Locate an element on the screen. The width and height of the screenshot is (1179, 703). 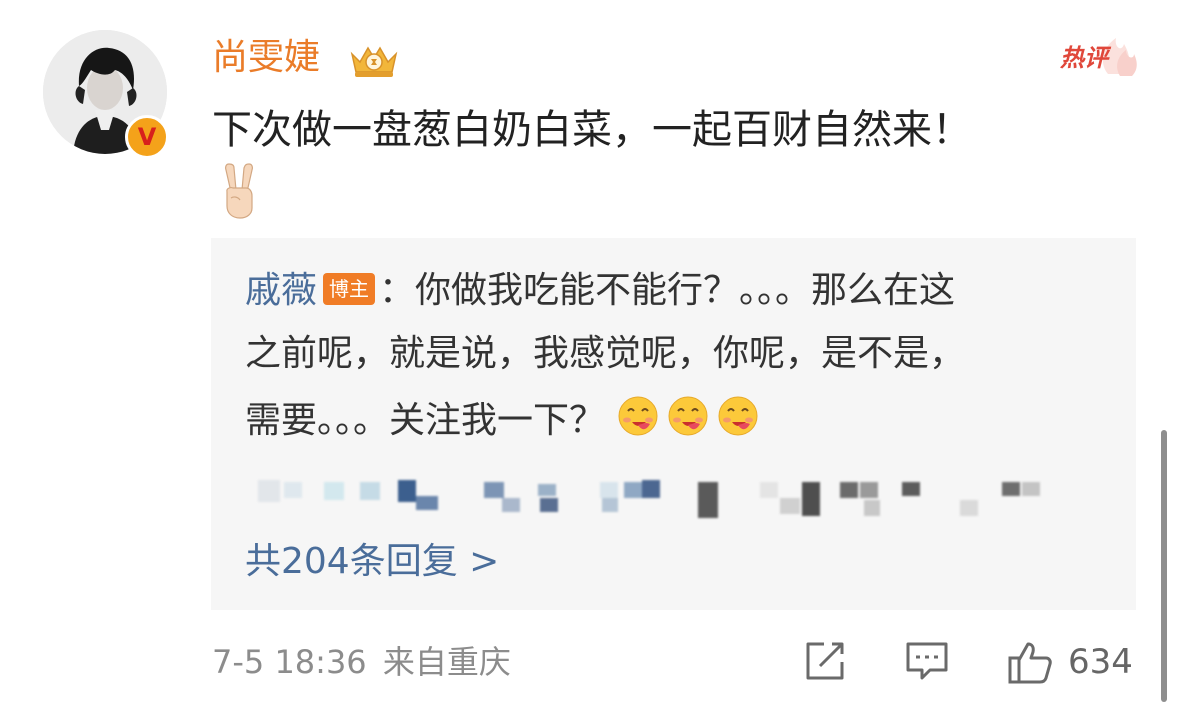
comment-location: 来自重庆 is located at coordinates (446, 662).